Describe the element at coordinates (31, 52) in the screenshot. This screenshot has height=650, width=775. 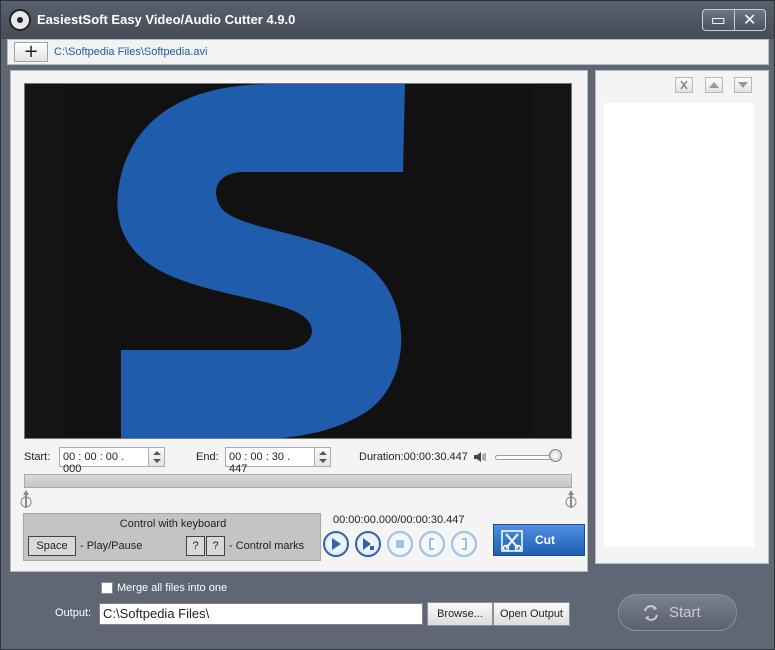
I see `add-file-button: +` at that location.